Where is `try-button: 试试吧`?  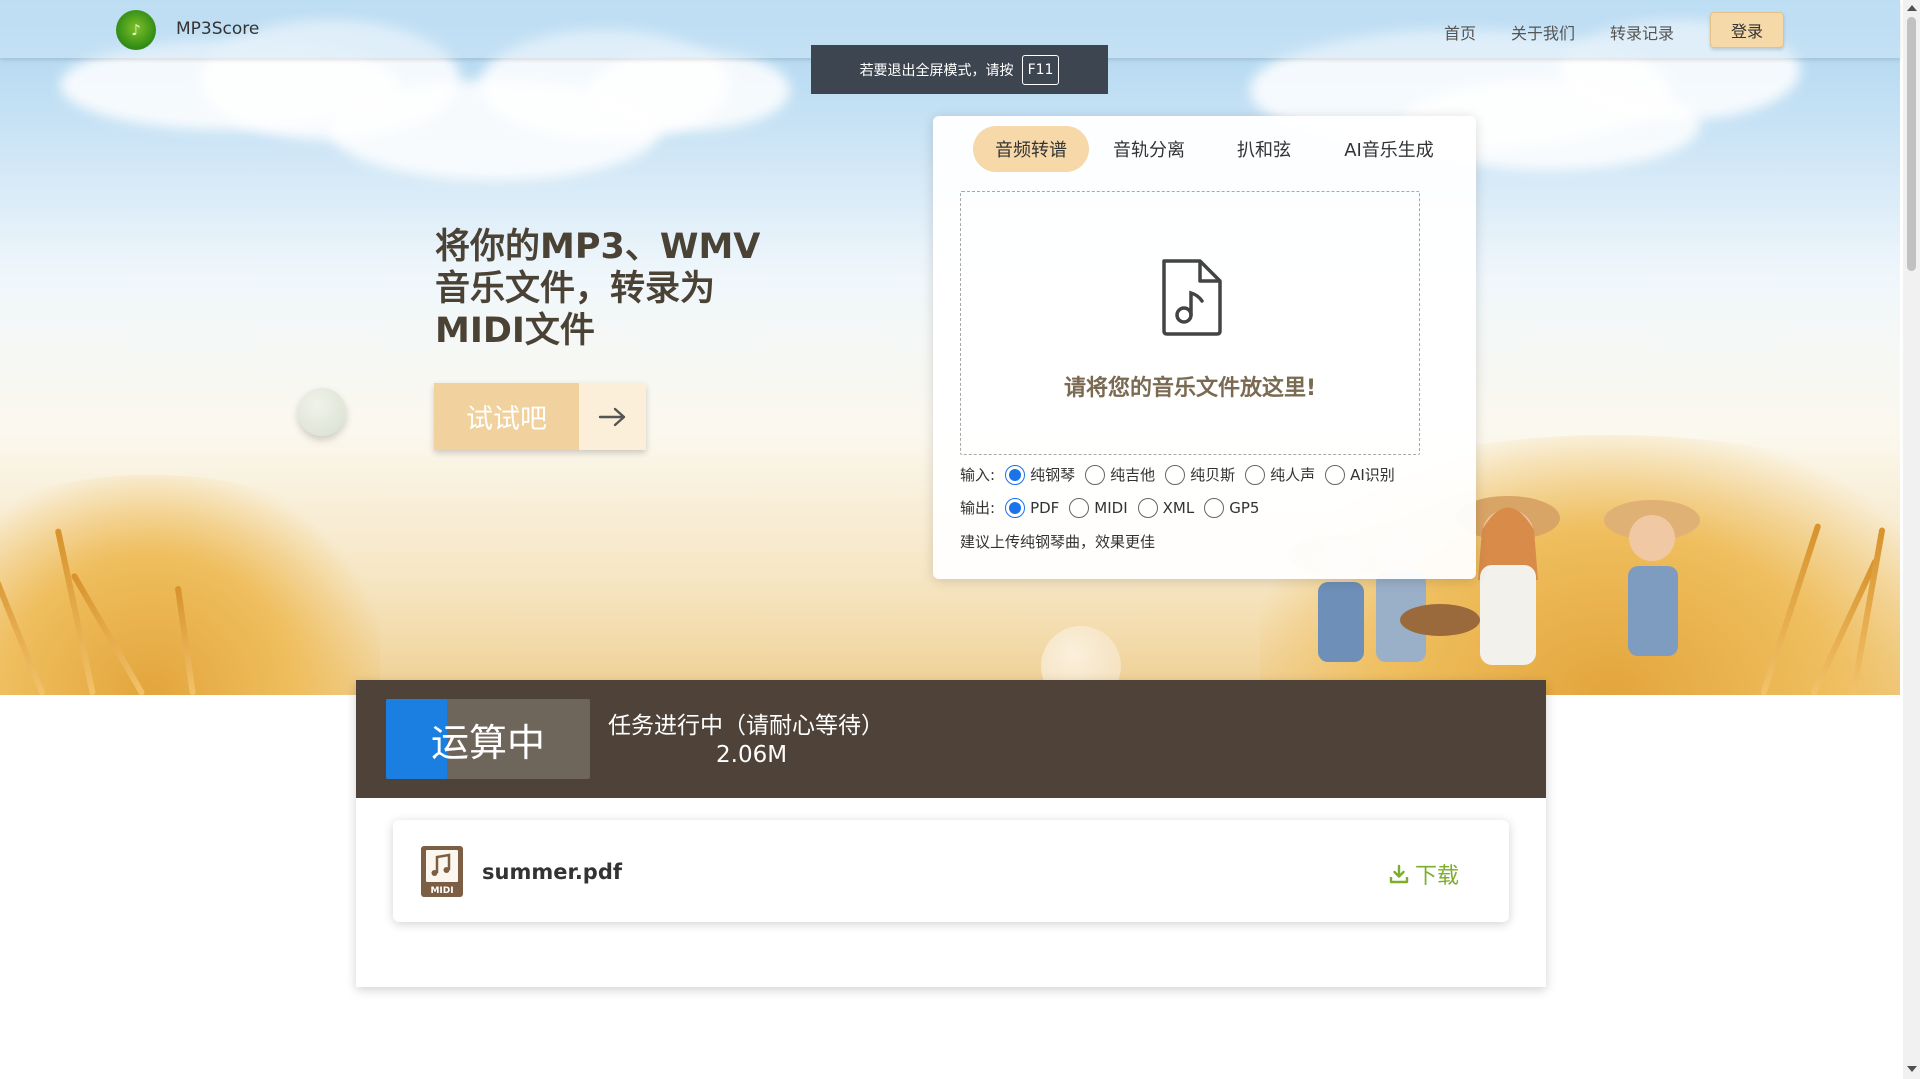 try-button: 试试吧 is located at coordinates (540, 416).